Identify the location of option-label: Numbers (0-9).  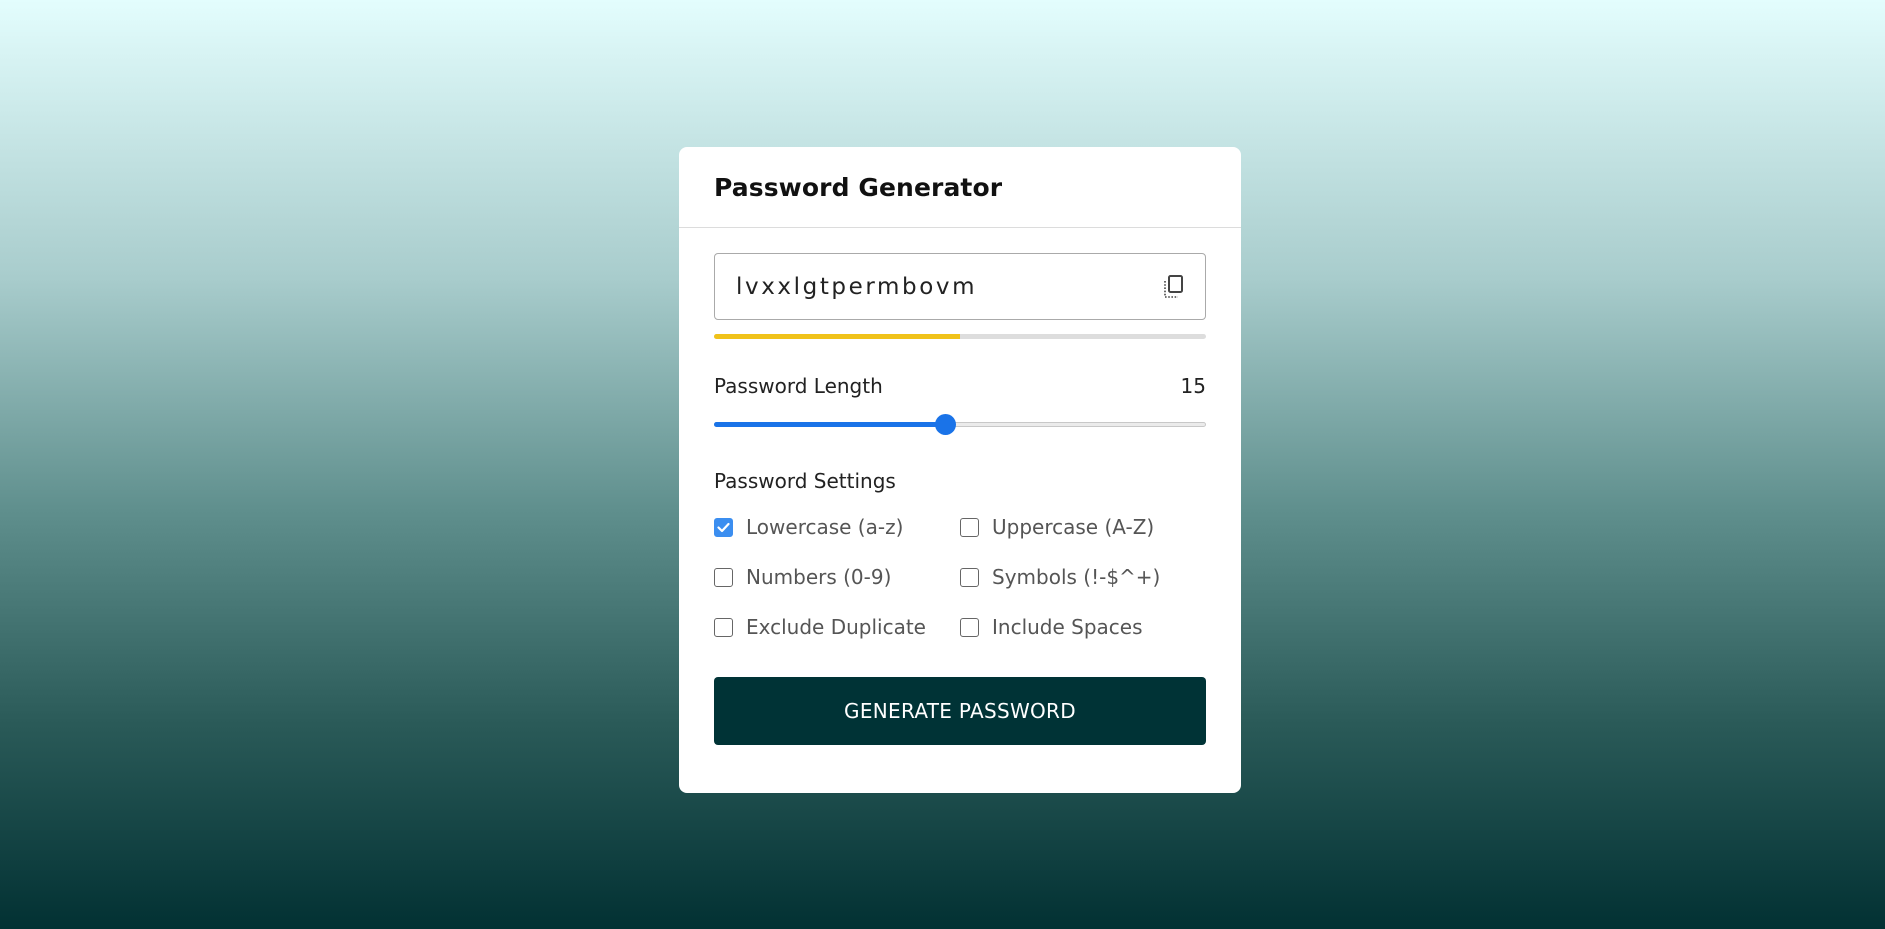
(819, 577).